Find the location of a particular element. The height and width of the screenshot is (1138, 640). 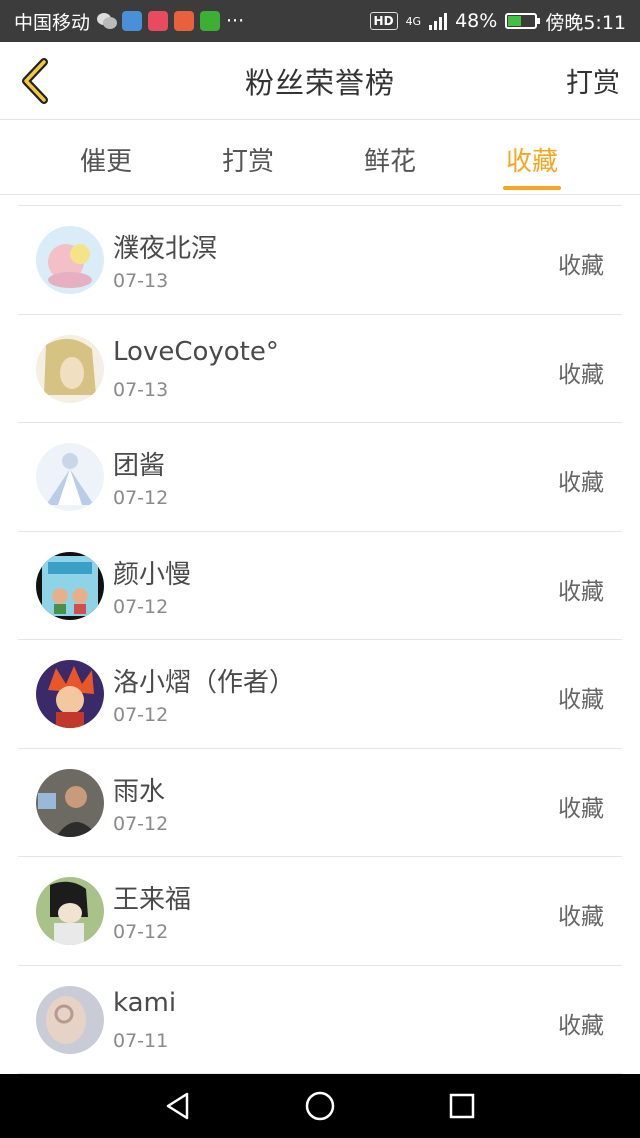

hd-badge: HD is located at coordinates (383, 21).